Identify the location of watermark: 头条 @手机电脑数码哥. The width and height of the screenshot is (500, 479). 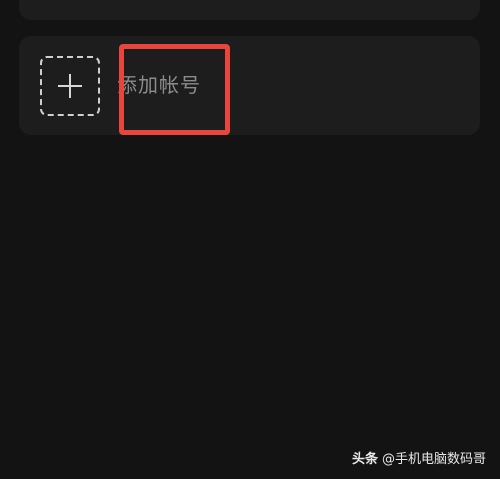
(419, 460).